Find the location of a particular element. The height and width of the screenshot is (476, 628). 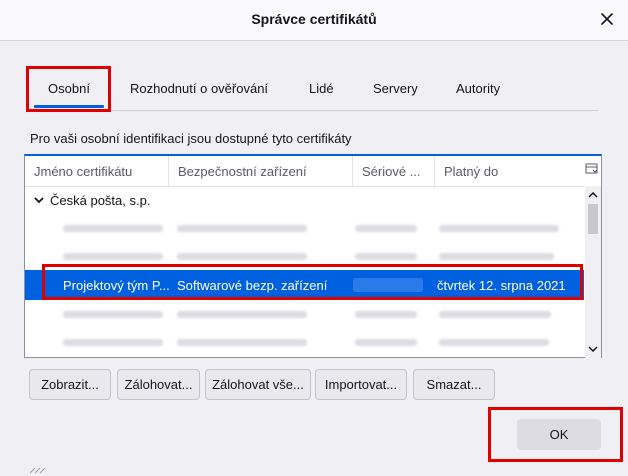

tab-label: Lidé is located at coordinates (321, 88).